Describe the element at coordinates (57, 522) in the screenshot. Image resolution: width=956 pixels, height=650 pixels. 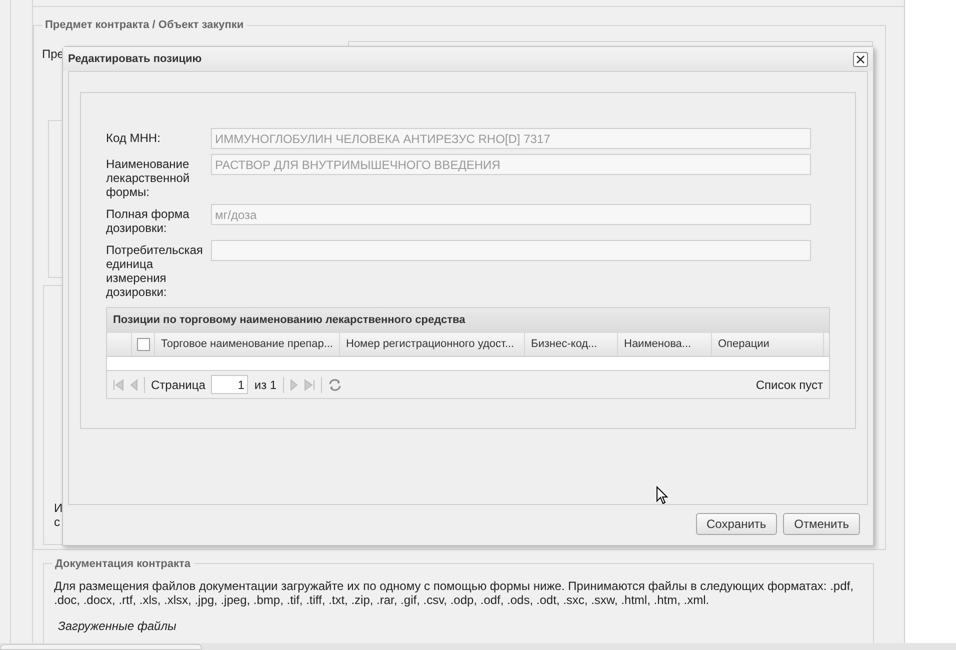
I see `label-text: с` at that location.